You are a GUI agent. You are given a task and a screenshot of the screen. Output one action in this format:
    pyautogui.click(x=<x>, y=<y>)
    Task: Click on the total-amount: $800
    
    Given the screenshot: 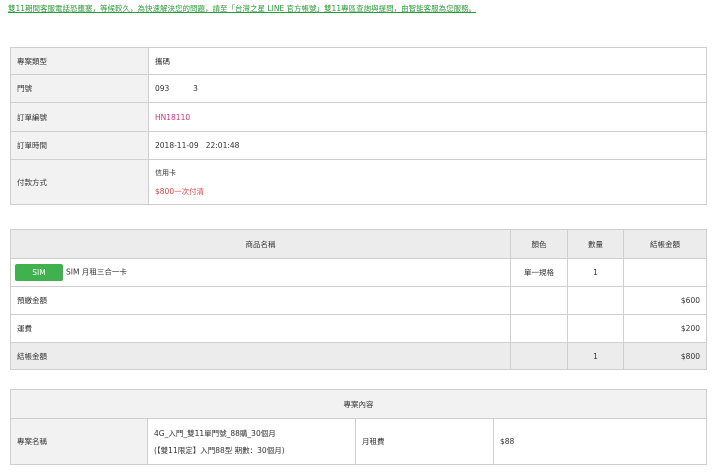 What is the action you would take?
    pyautogui.click(x=665, y=356)
    